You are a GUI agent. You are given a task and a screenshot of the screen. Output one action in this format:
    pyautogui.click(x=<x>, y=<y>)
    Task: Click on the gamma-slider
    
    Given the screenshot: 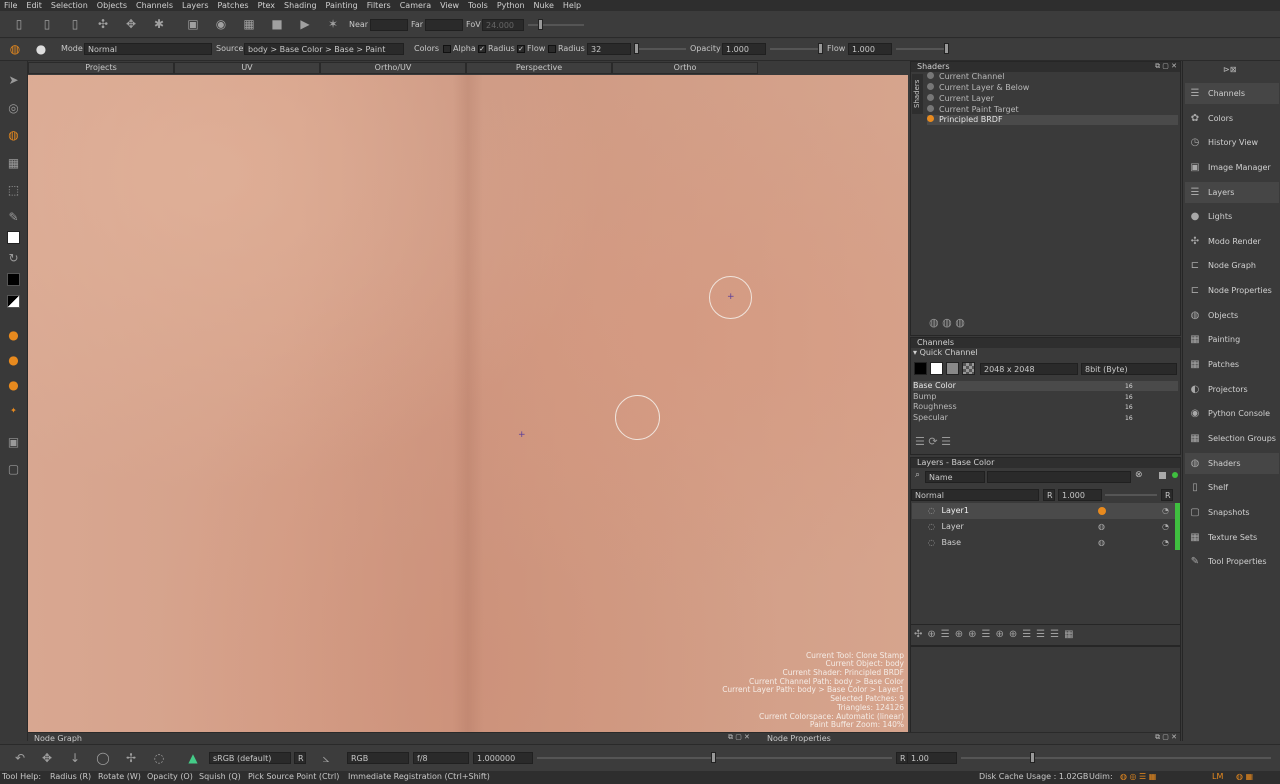 What is the action you would take?
    pyautogui.click(x=1116, y=758)
    